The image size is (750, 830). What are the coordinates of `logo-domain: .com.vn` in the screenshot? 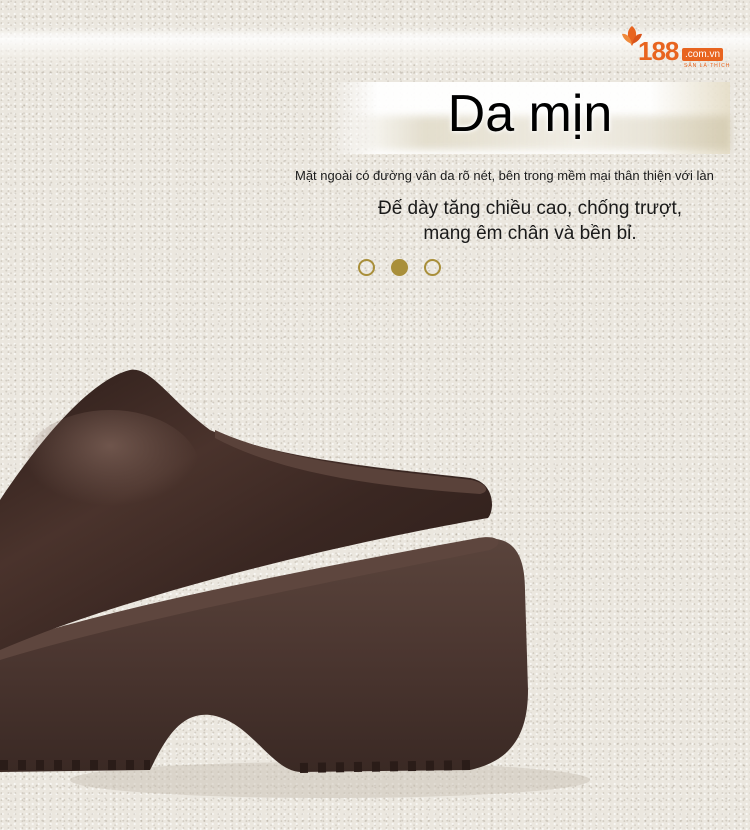 It's located at (703, 54).